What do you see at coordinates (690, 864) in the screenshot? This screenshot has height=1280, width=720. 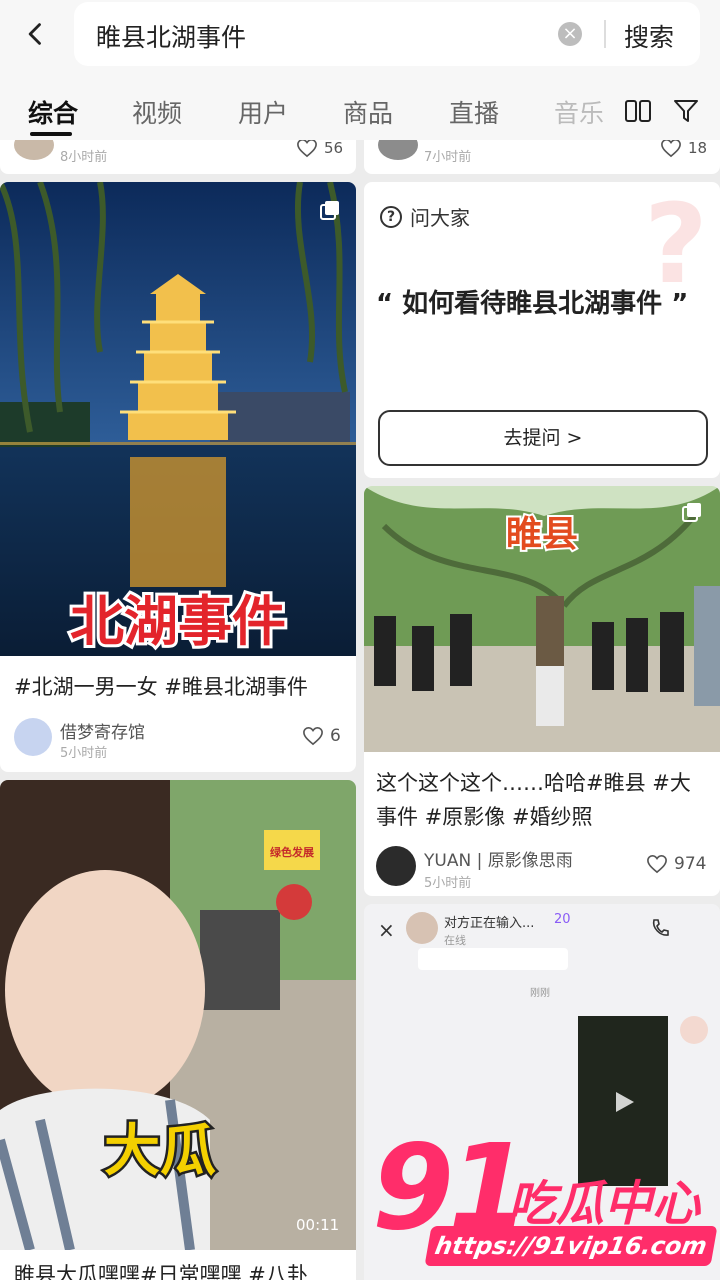 I see `like-count: 974` at bounding box center [690, 864].